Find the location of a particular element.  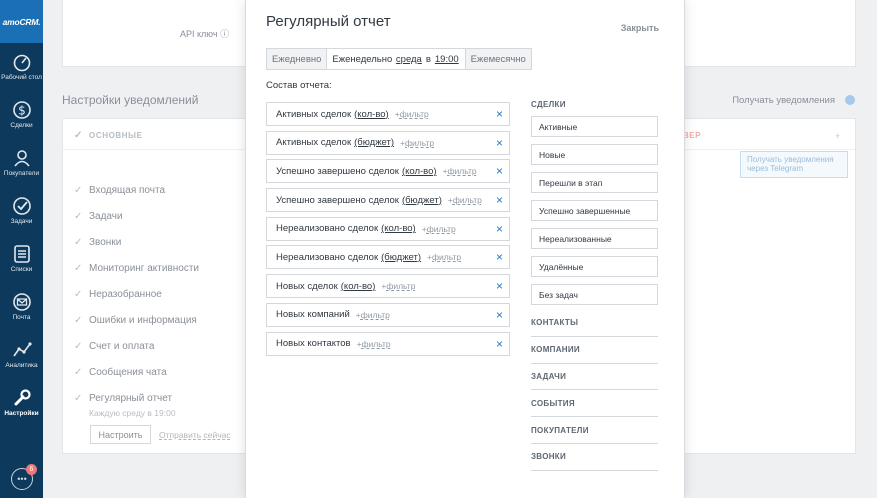

sidebar-item-mail: Почта is located at coordinates (21, 307).